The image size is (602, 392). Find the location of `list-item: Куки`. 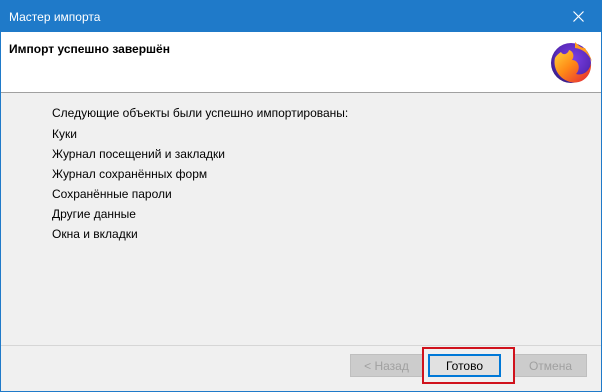

list-item: Куки is located at coordinates (64, 134).